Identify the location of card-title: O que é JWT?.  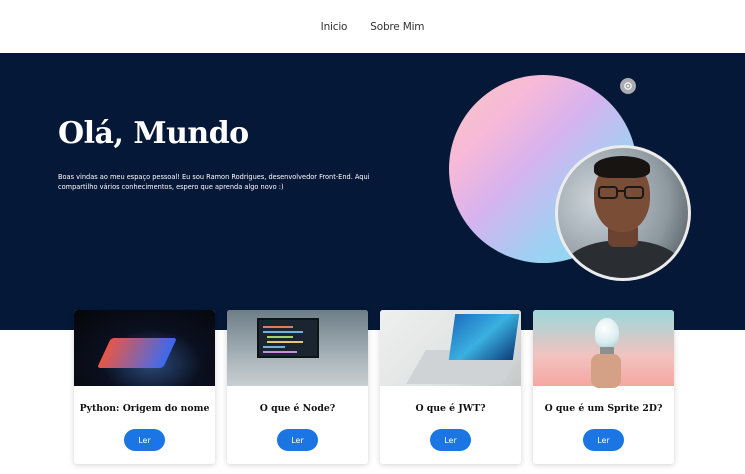
(450, 408).